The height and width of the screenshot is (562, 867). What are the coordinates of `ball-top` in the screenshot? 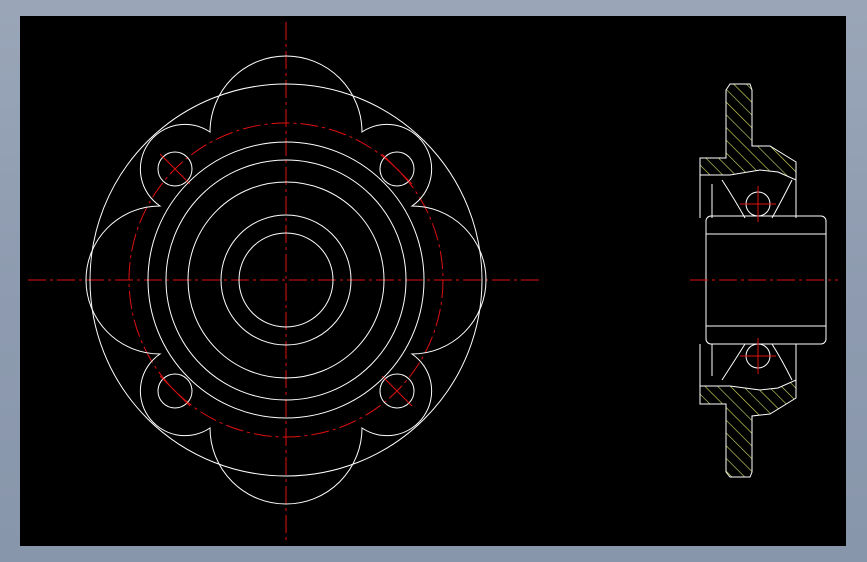 It's located at (758, 204).